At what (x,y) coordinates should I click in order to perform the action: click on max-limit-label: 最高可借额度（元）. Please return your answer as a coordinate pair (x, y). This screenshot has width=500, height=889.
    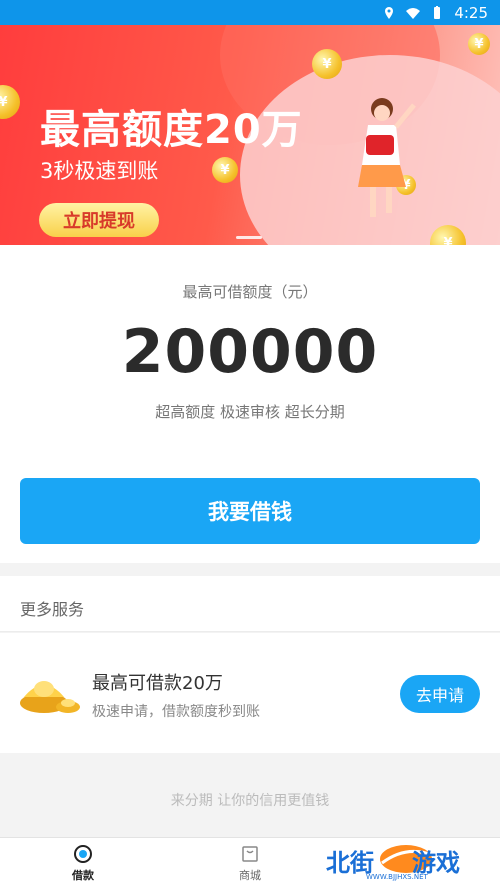
    Looking at the image, I should click on (250, 292).